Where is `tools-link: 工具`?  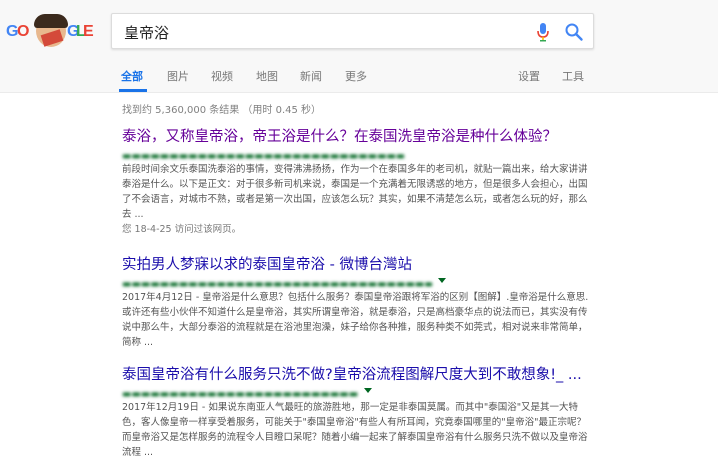 tools-link: 工具 is located at coordinates (573, 76).